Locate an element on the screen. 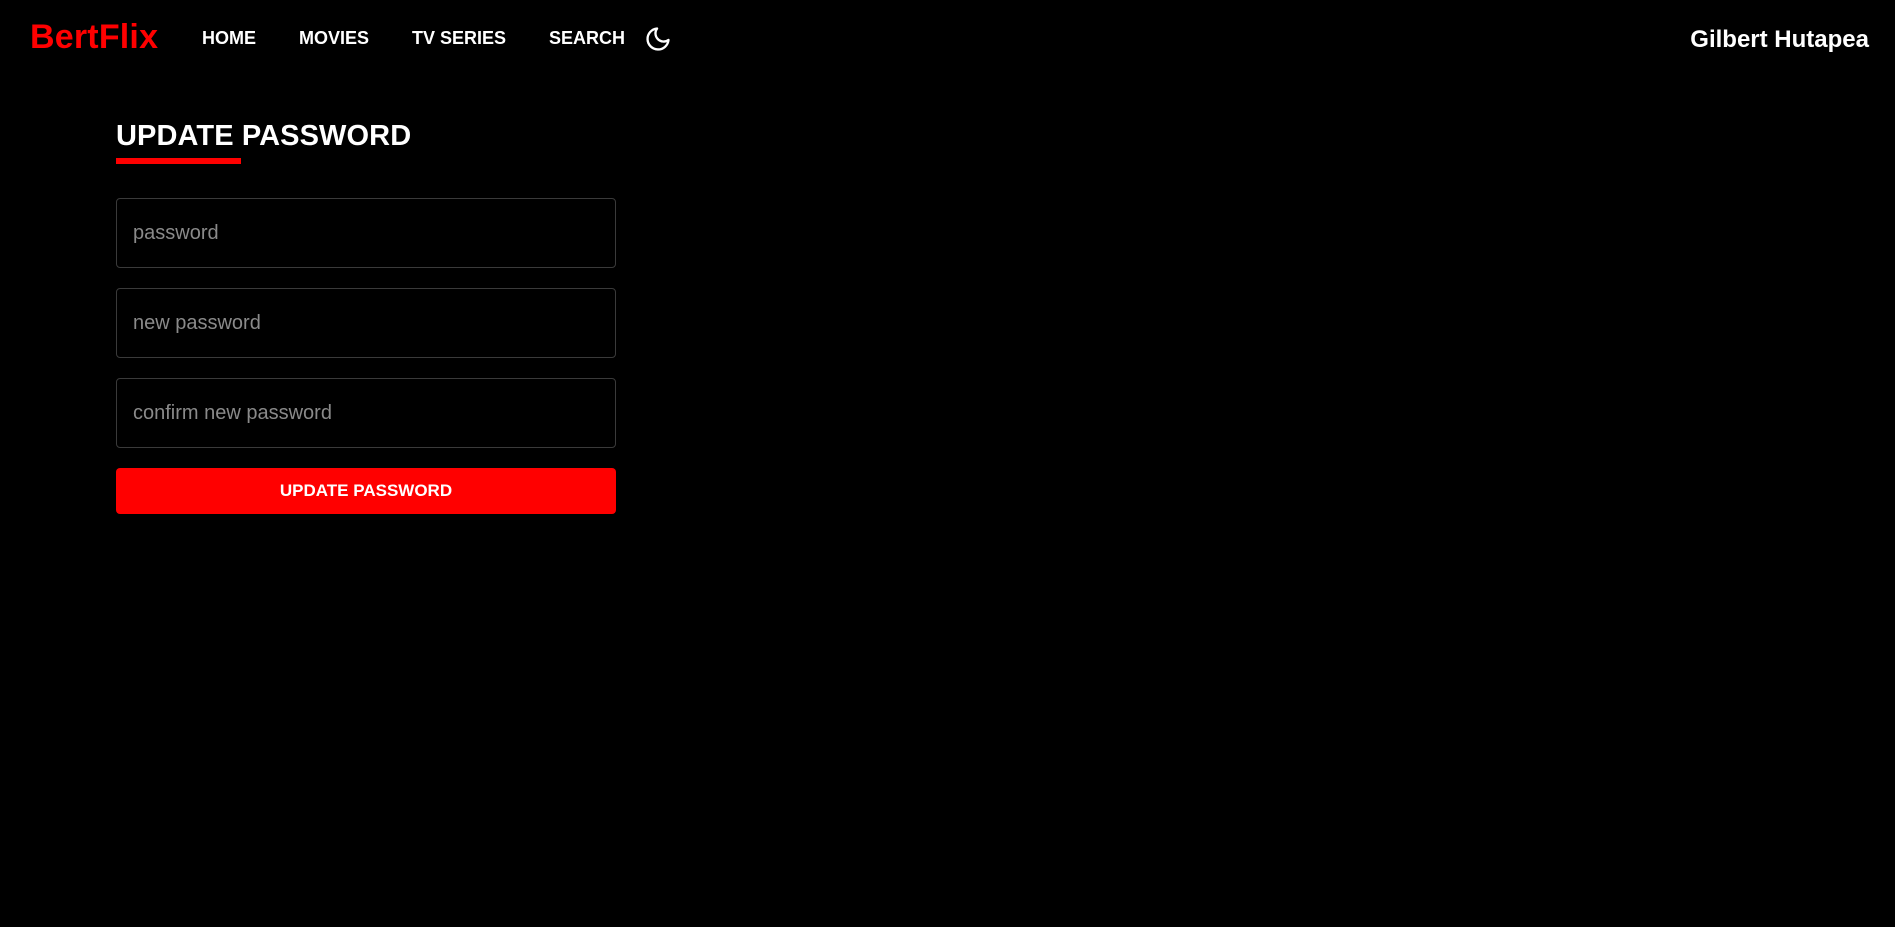  update-password-section: UPDATE PASSWORD UPDATE PASSWORD is located at coordinates (366, 317).